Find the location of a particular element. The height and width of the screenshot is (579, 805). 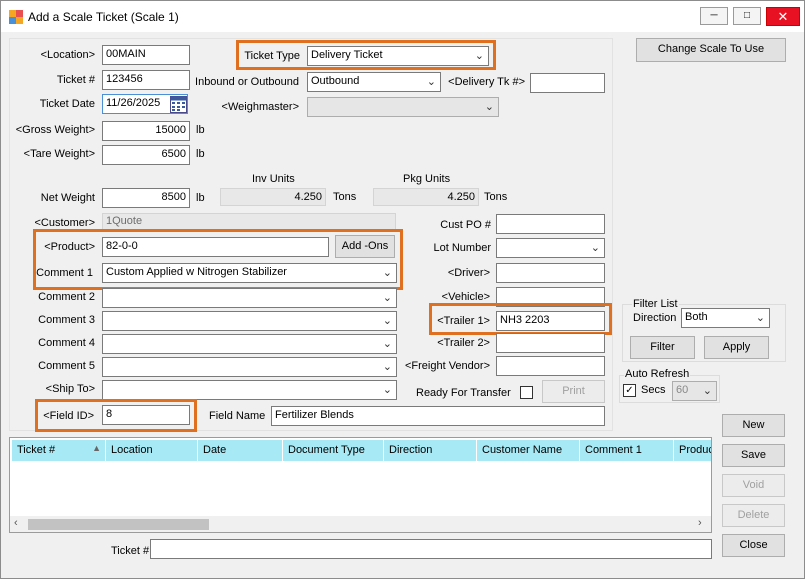

void-button: Void is located at coordinates (753, 485).